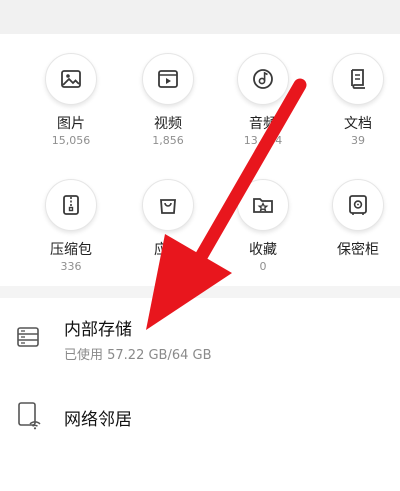  What do you see at coordinates (29, 418) in the screenshot?
I see `network-neighbor-icon` at bounding box center [29, 418].